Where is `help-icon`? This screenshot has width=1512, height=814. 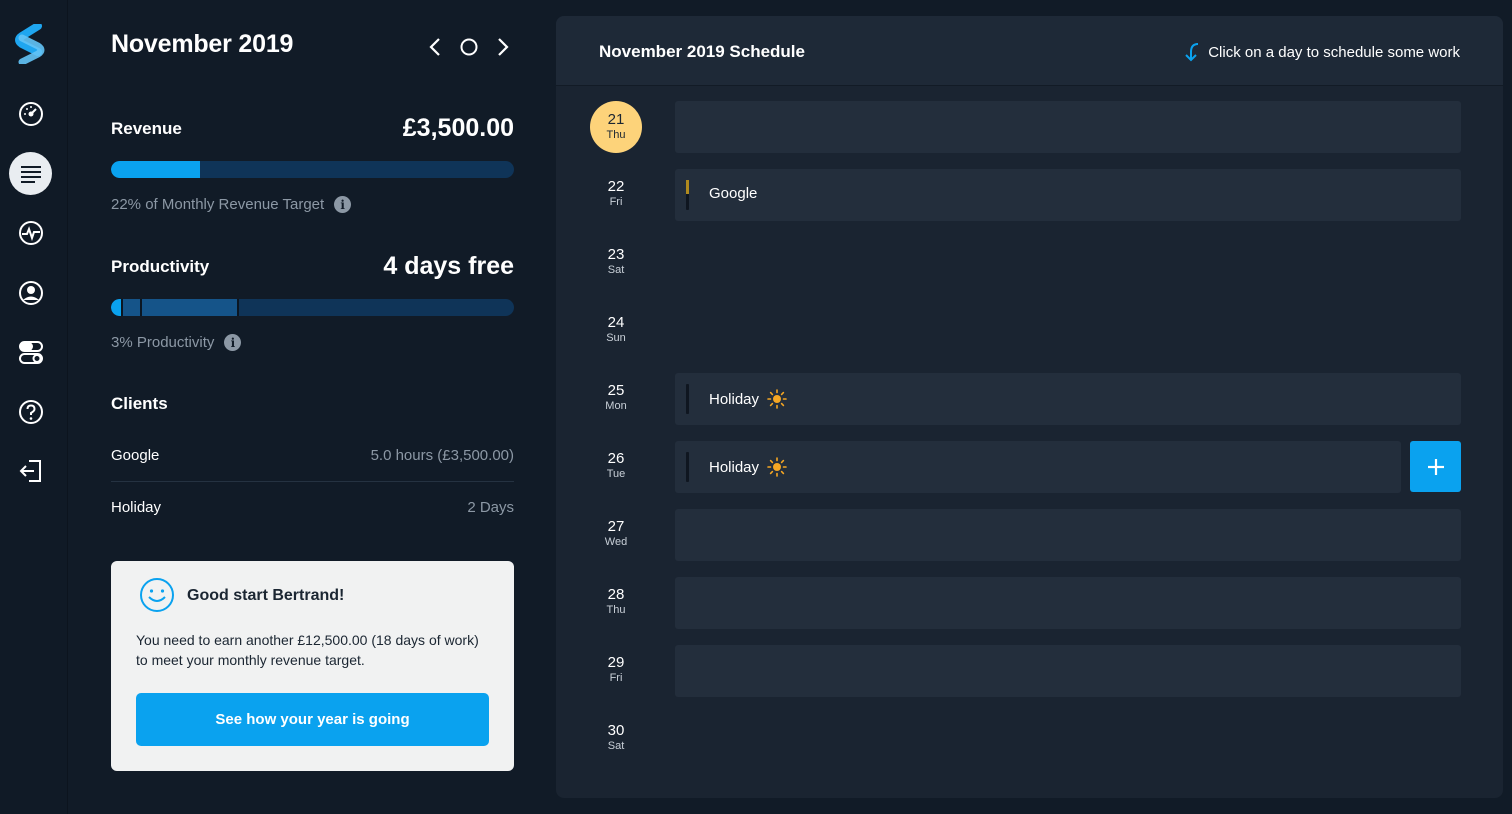
help-icon is located at coordinates (30, 411).